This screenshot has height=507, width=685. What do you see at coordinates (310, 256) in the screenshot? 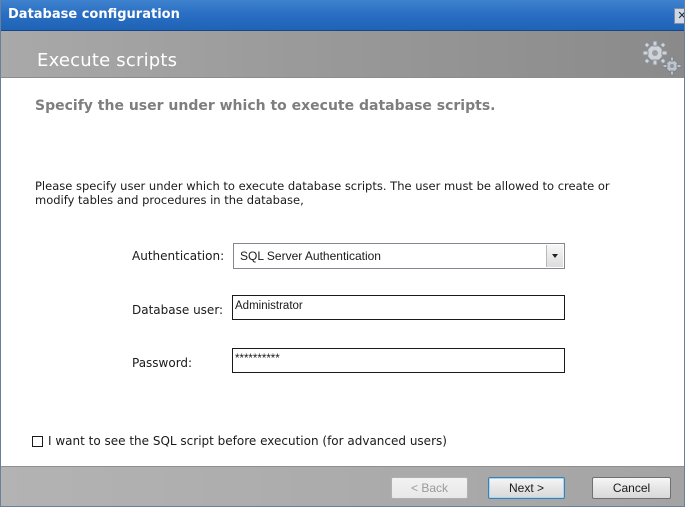
I see `authentication-selected-value: SQL Server Authentication` at bounding box center [310, 256].